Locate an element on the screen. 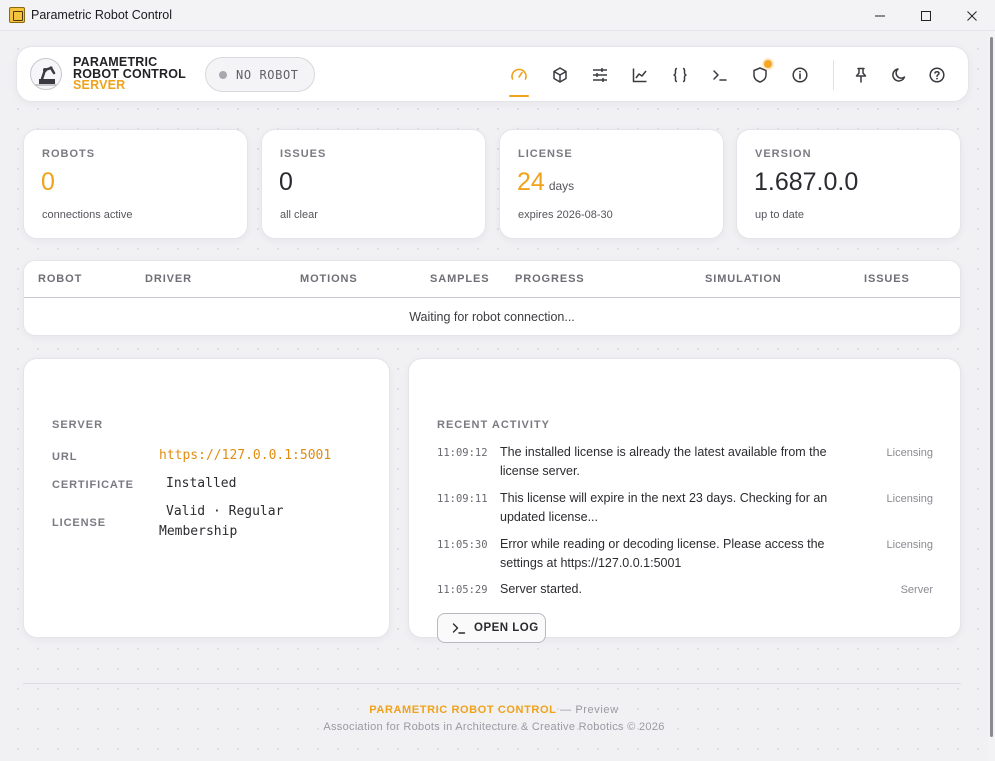  vertical-scrollbar is located at coordinates (991, 396).